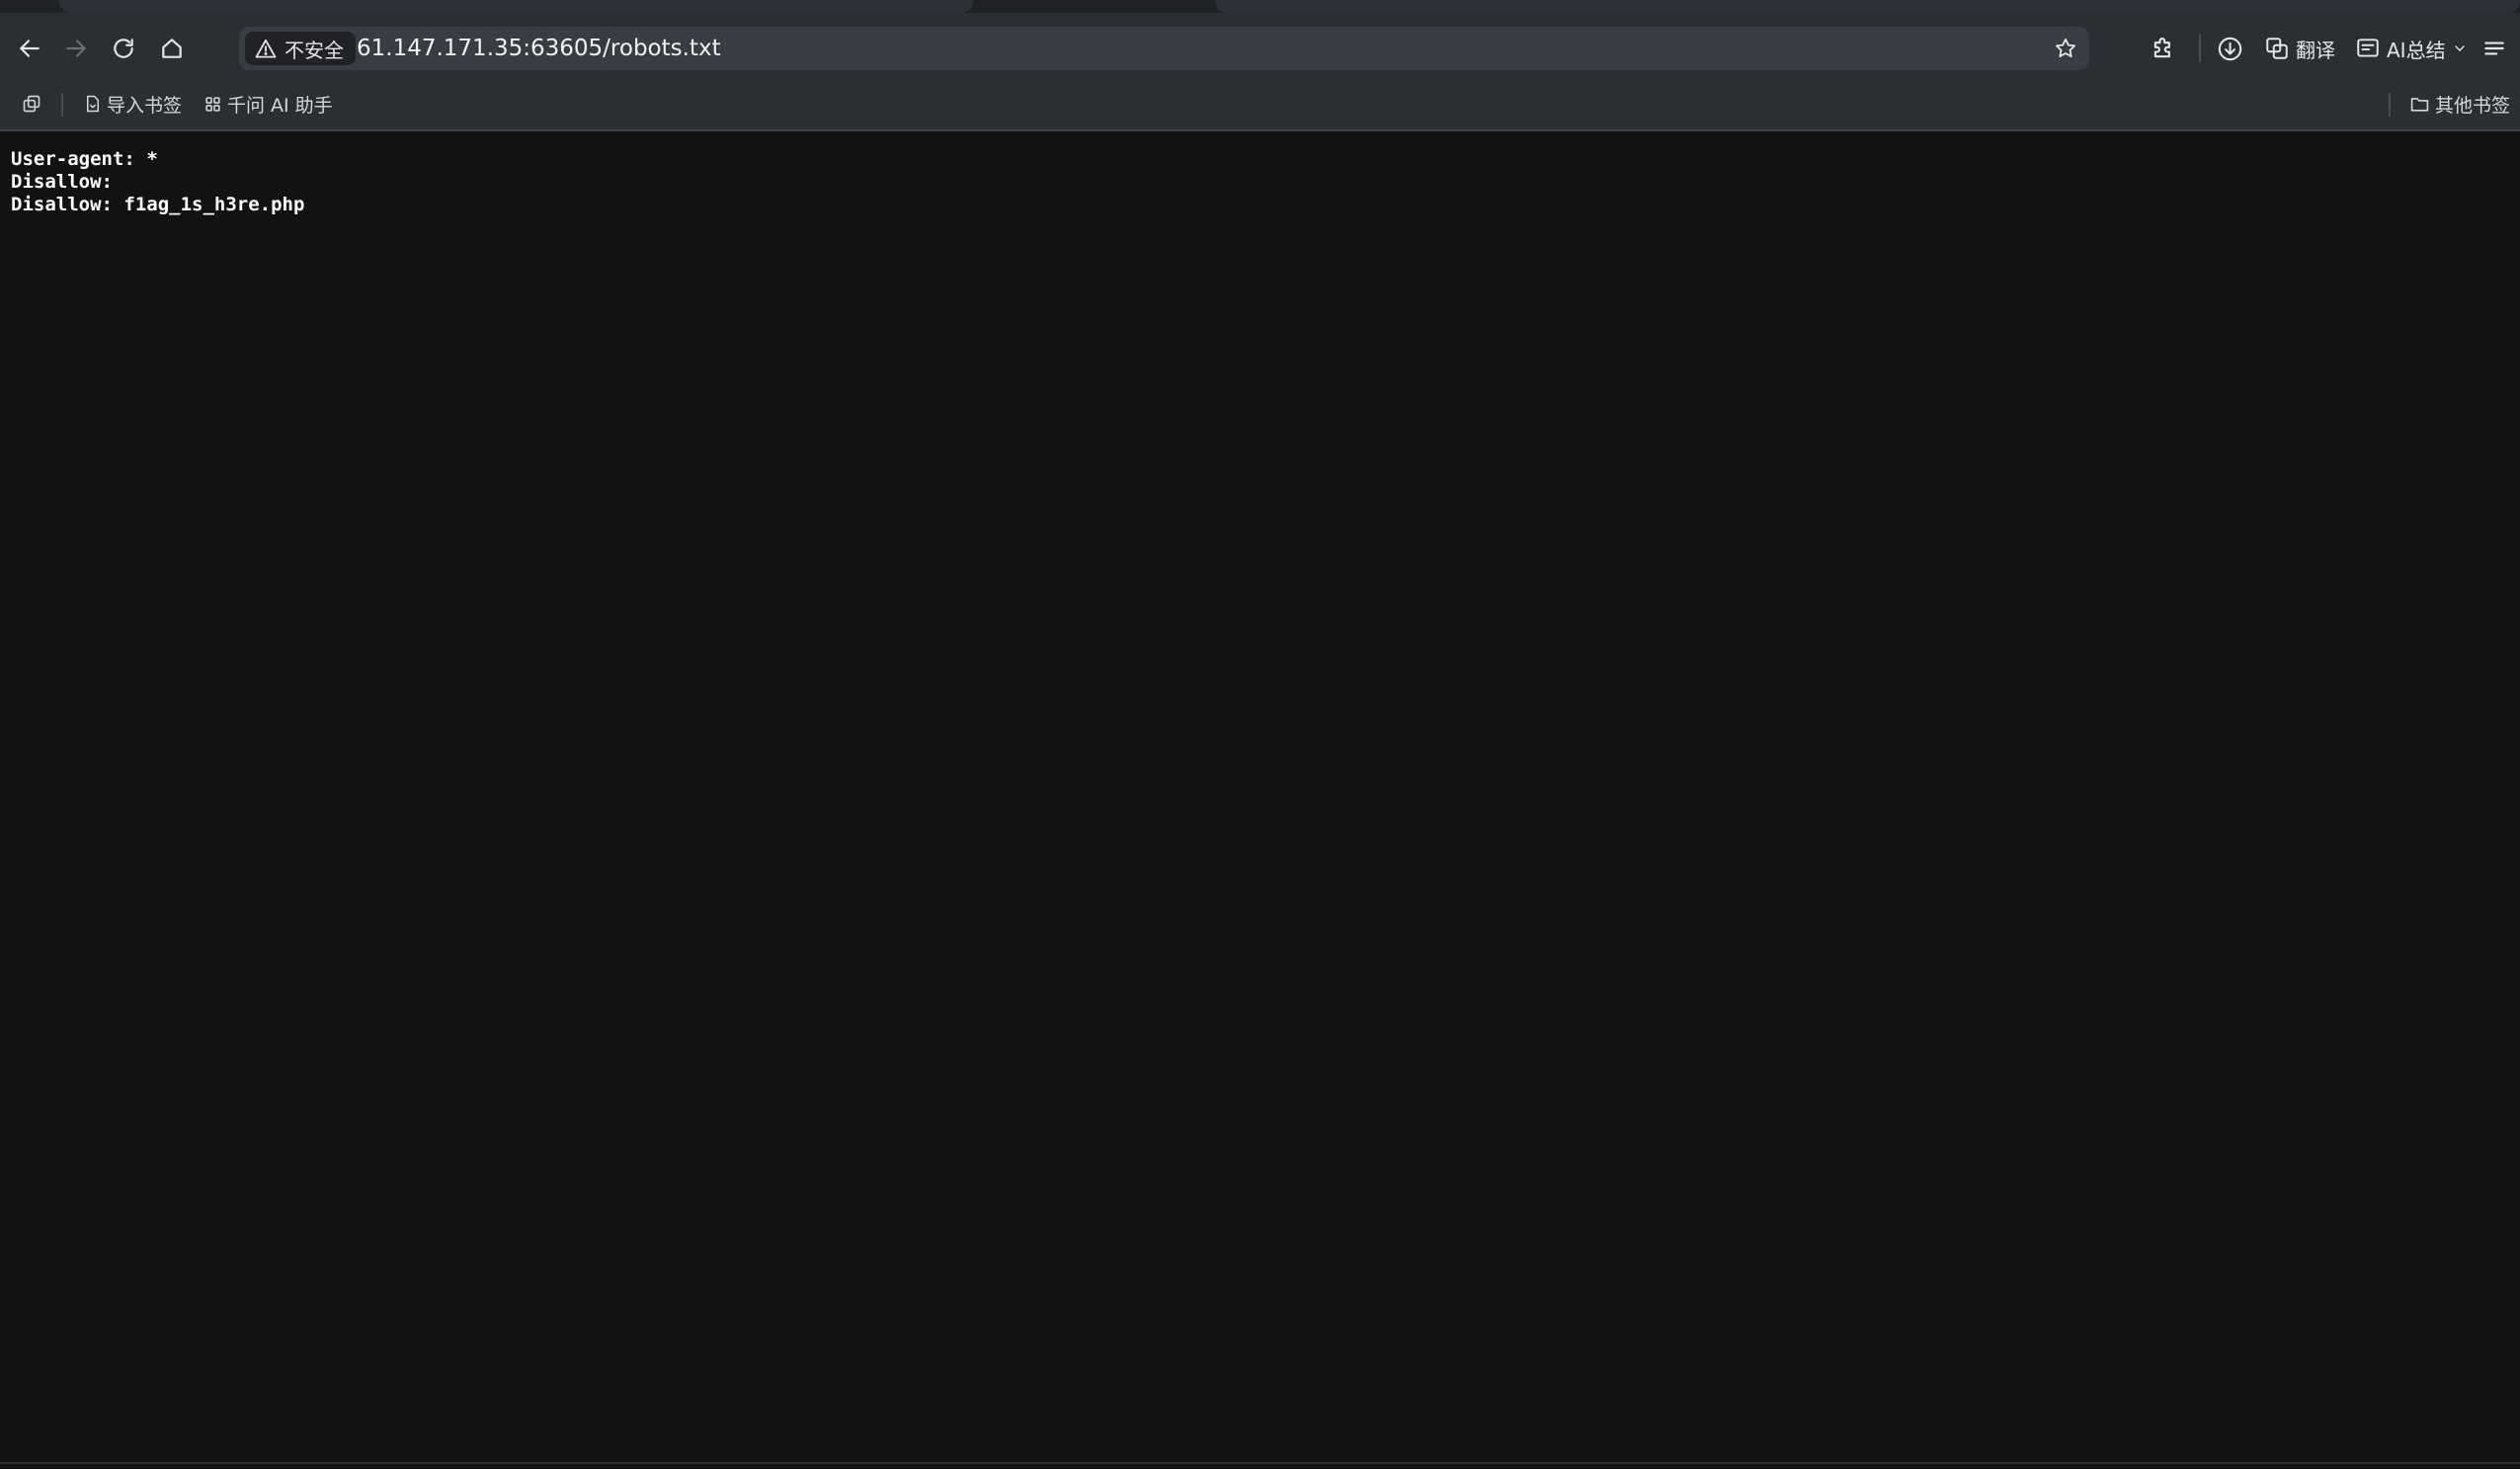 The width and height of the screenshot is (2520, 1469). I want to click on ai-summary-label: AI总结, so click(2416, 50).